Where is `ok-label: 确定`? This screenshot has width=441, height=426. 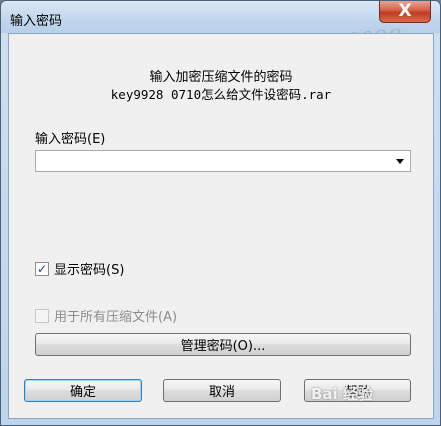
ok-label: 确定 is located at coordinates (82, 392).